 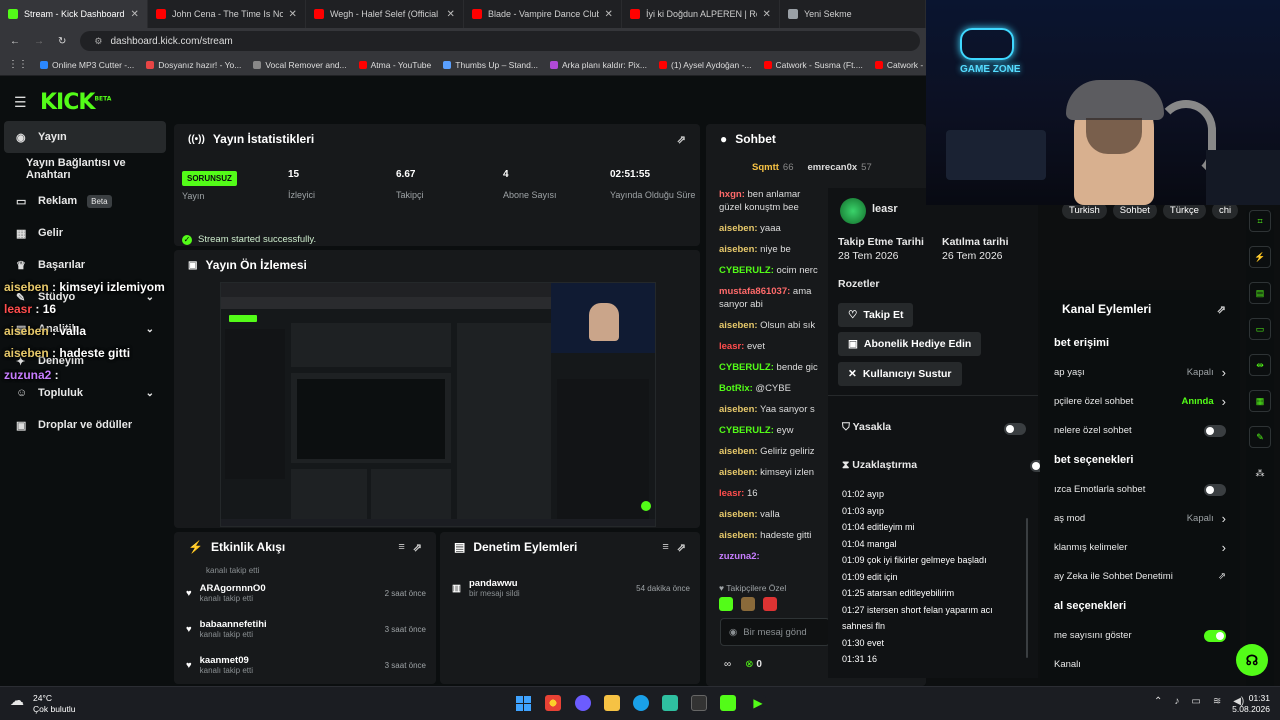 What do you see at coordinates (75, 102) in the screenshot?
I see `kick-logo: KICKBETA` at bounding box center [75, 102].